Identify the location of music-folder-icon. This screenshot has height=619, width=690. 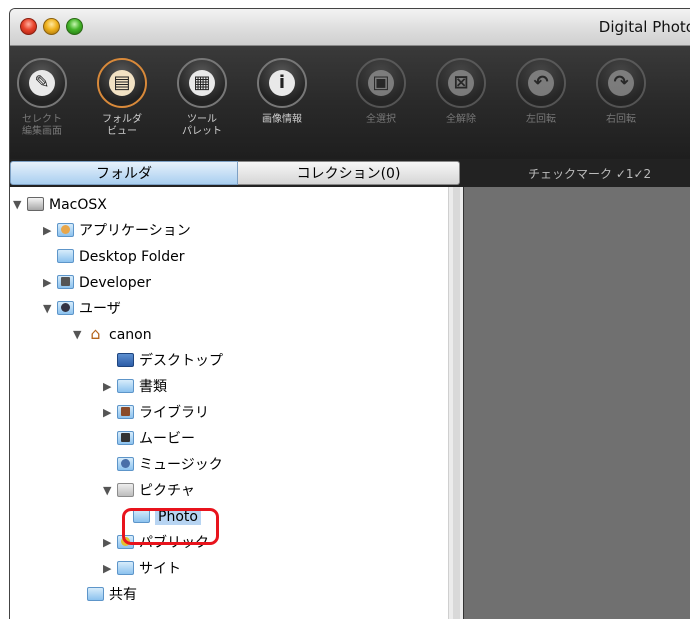
(125, 464).